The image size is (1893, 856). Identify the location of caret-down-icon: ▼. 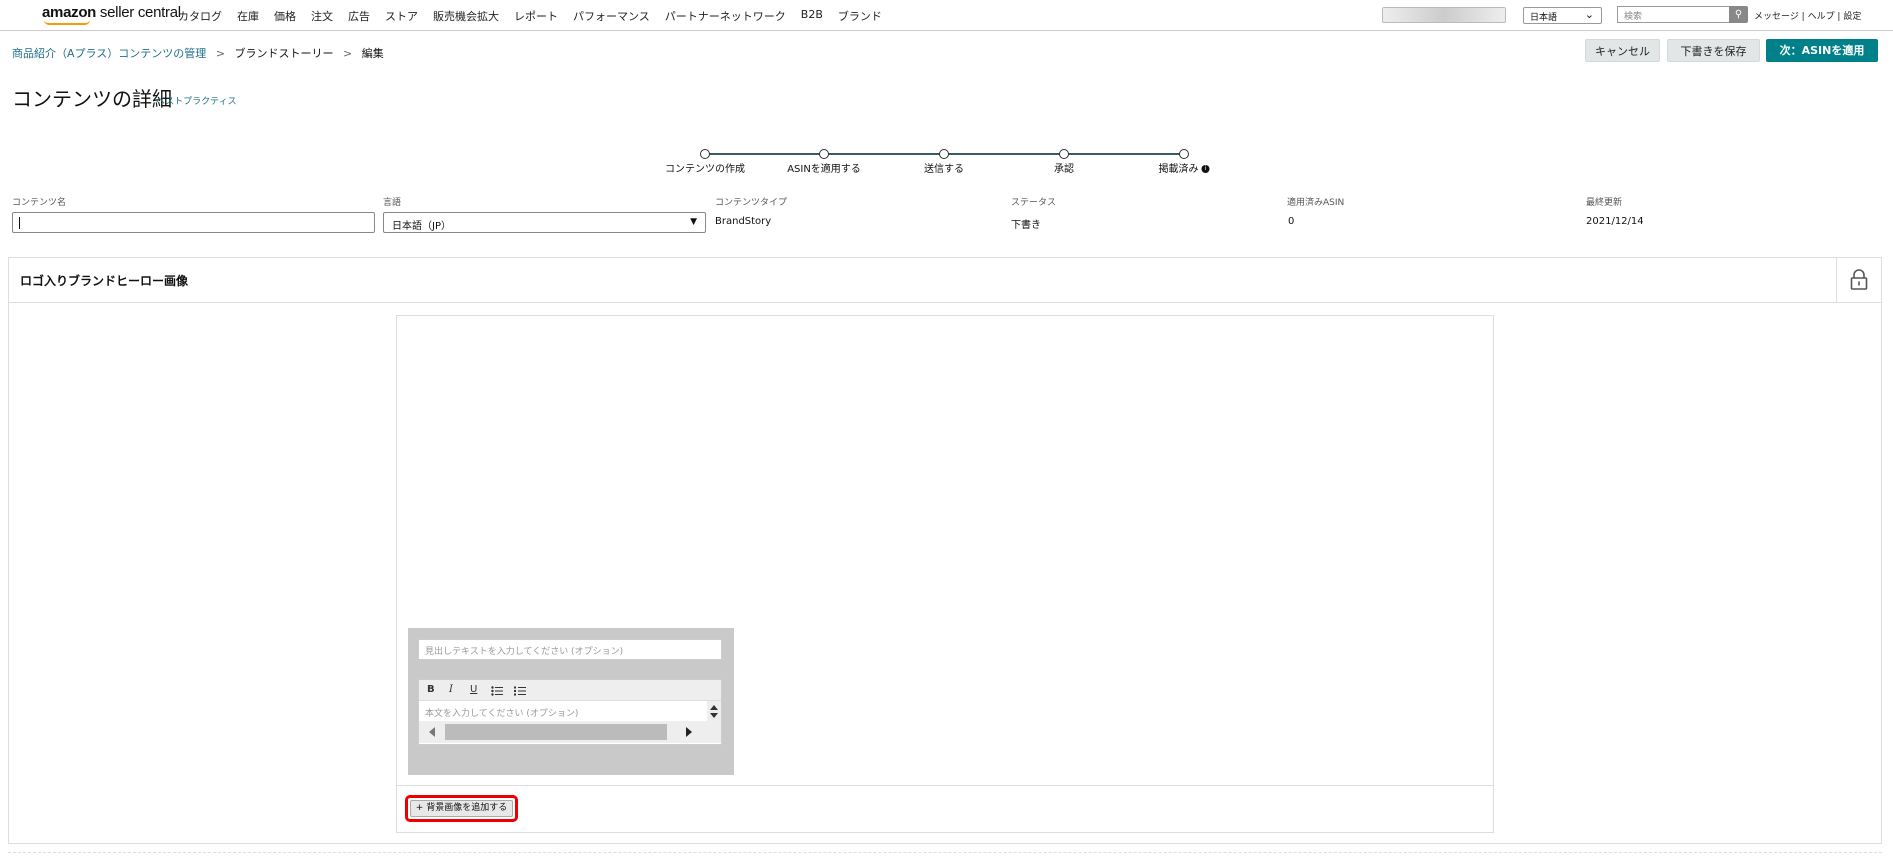
(693, 222).